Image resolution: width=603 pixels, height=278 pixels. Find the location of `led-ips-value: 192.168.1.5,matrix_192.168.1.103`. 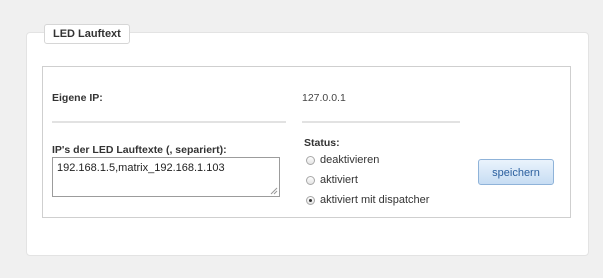

led-ips-value: 192.168.1.5,matrix_192.168.1.103 is located at coordinates (141, 168).